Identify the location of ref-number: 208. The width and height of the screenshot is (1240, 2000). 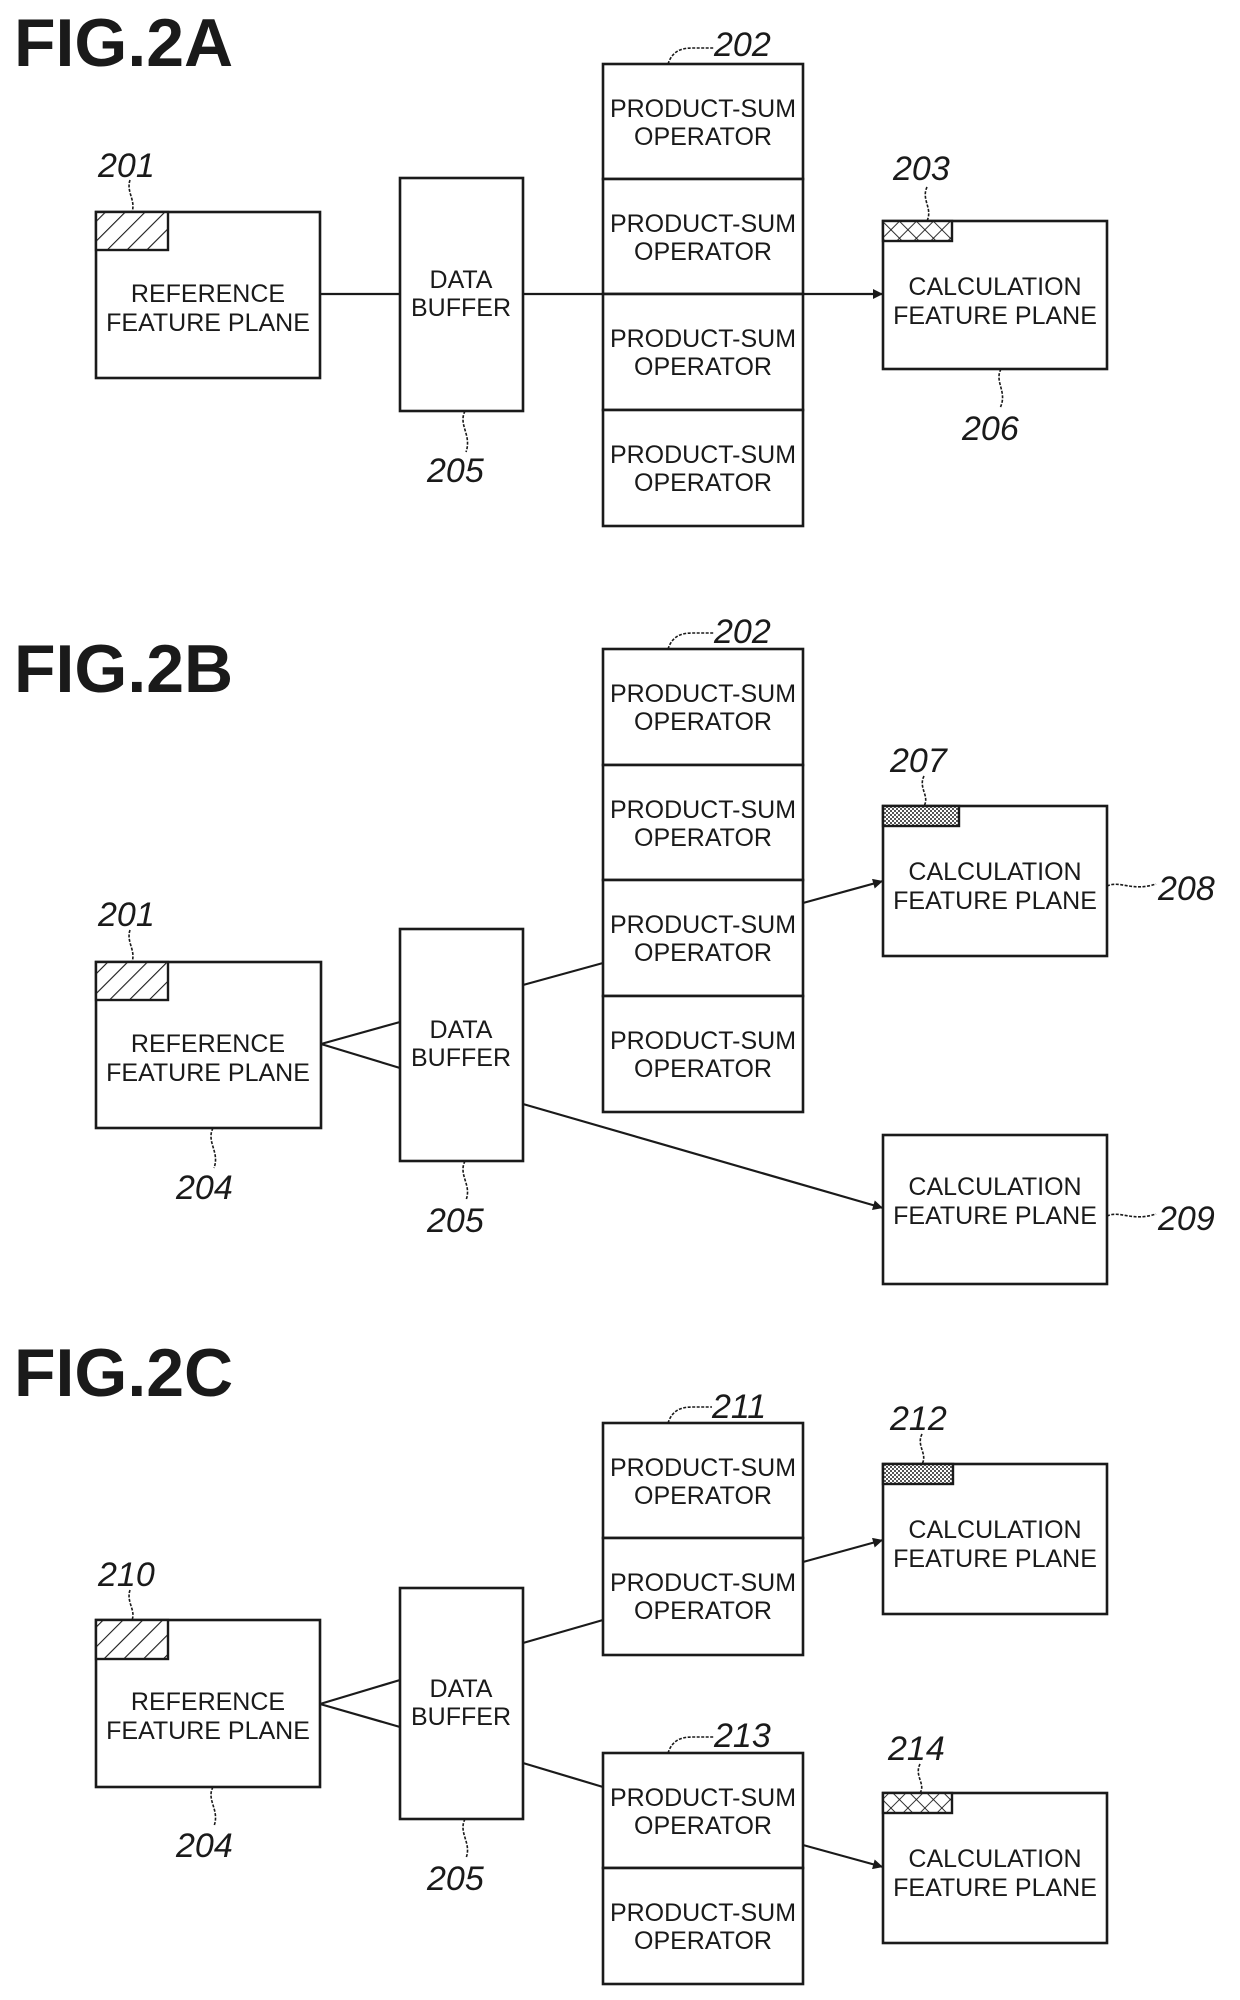
(1186, 889).